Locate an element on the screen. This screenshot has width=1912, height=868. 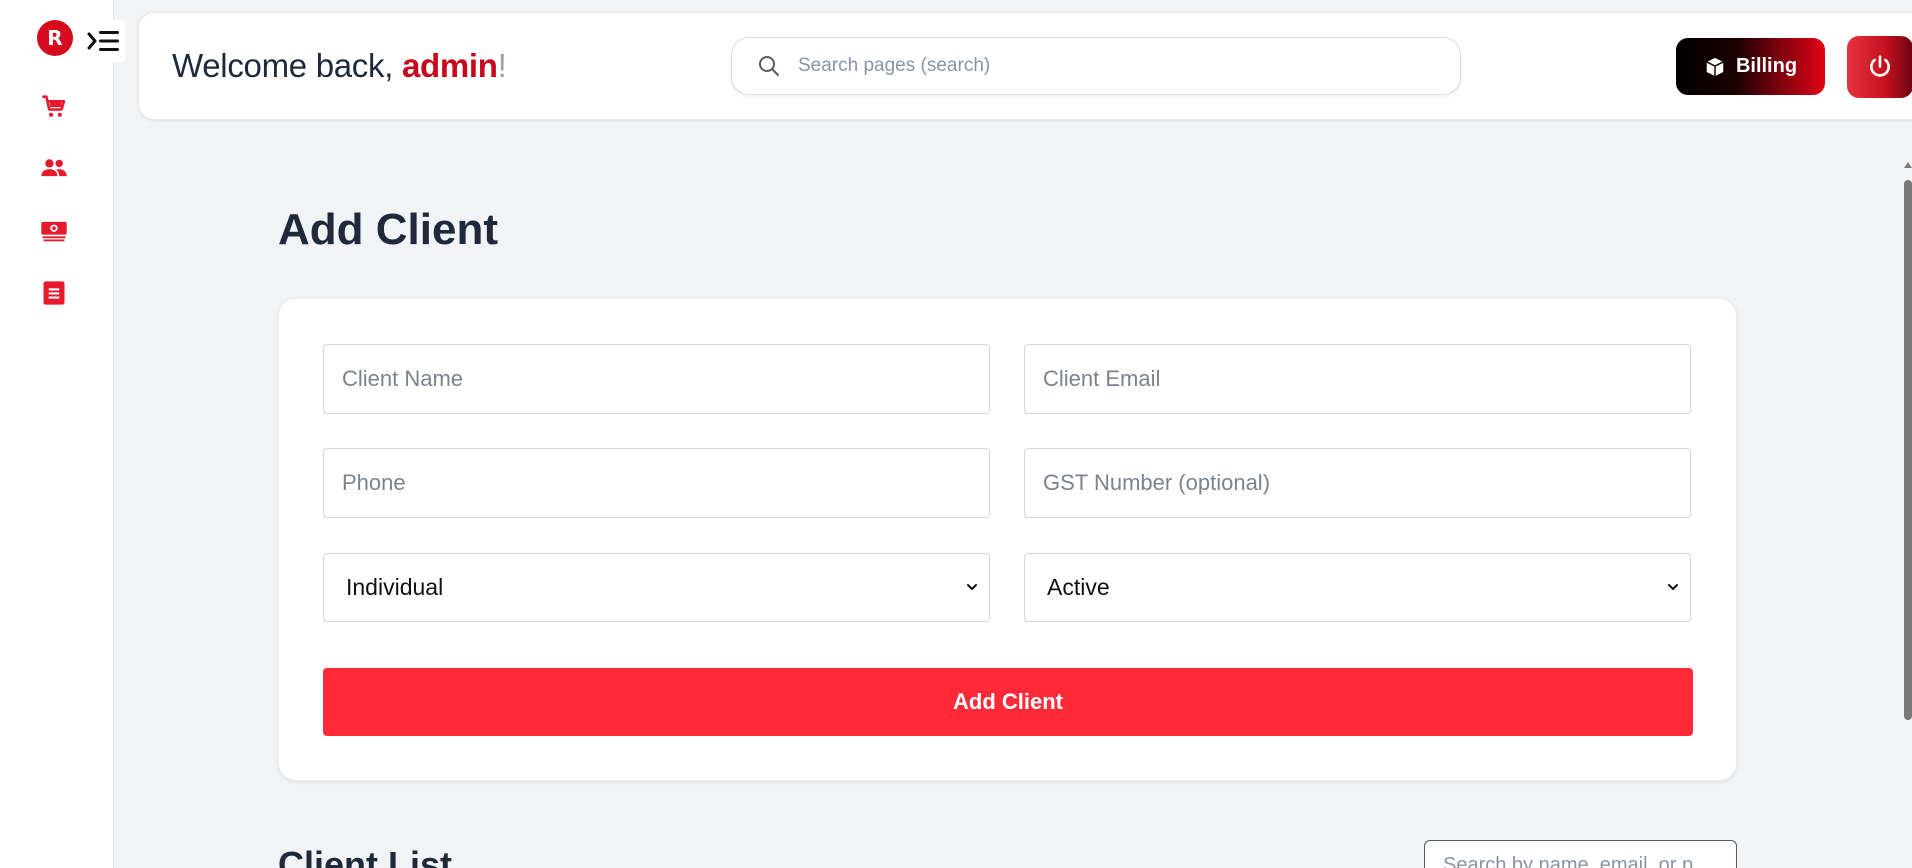
logout-button is located at coordinates (1879, 67).